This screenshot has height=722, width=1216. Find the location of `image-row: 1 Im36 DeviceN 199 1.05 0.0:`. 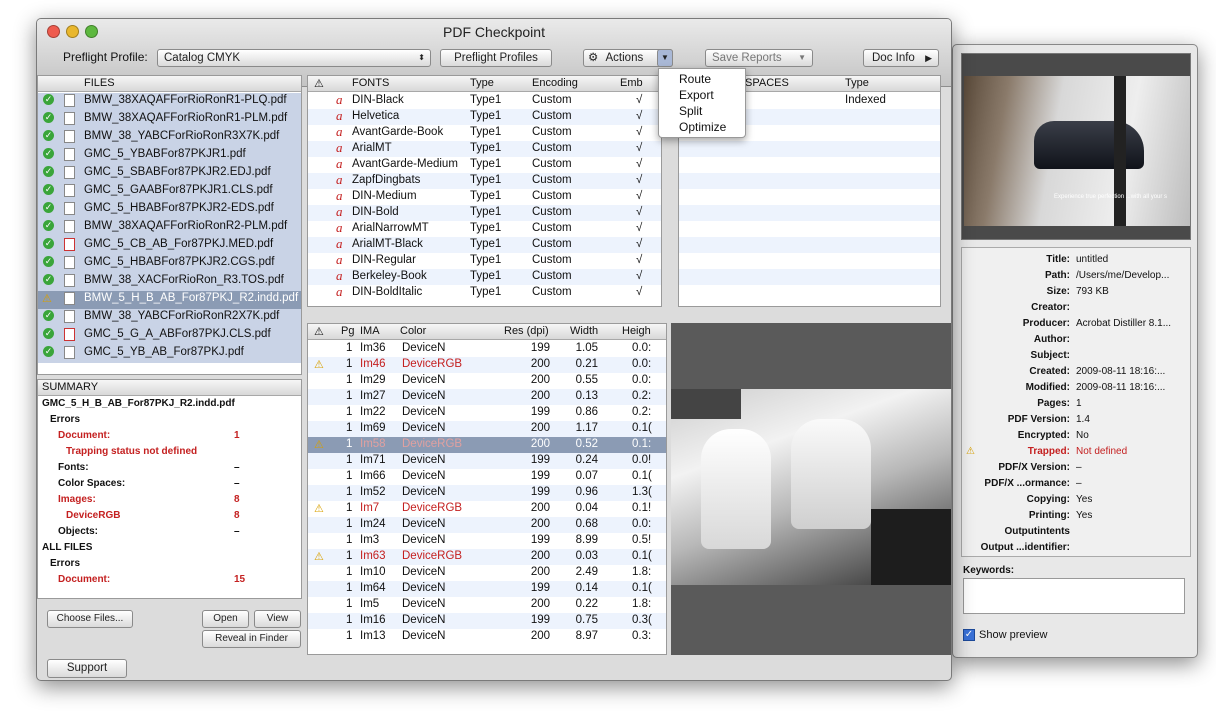

image-row: 1 Im36 DeviceN 199 1.05 0.0: is located at coordinates (487, 349).